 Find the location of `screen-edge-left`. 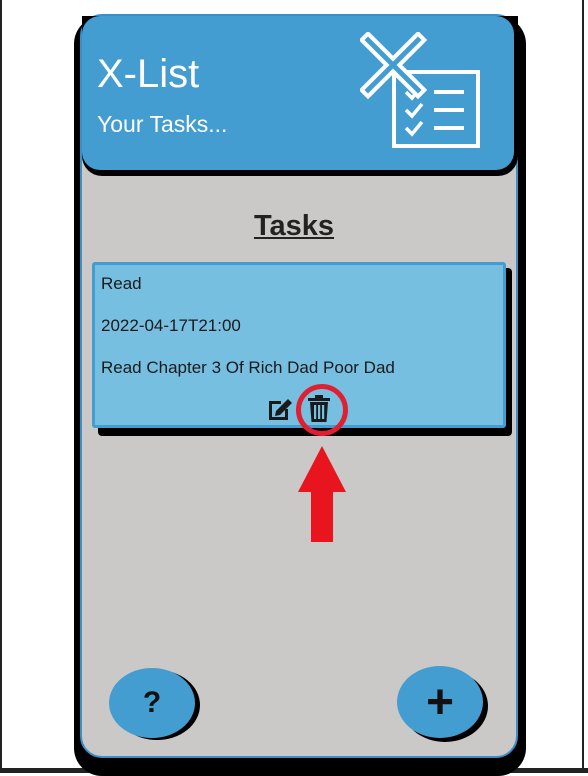

screen-edge-left is located at coordinates (1, 386).